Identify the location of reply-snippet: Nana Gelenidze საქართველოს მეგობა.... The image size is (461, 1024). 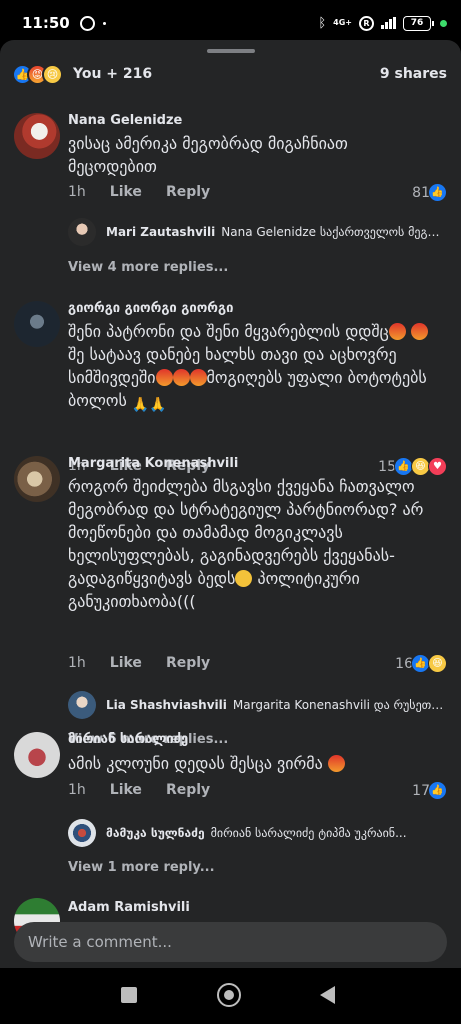
(334, 232).